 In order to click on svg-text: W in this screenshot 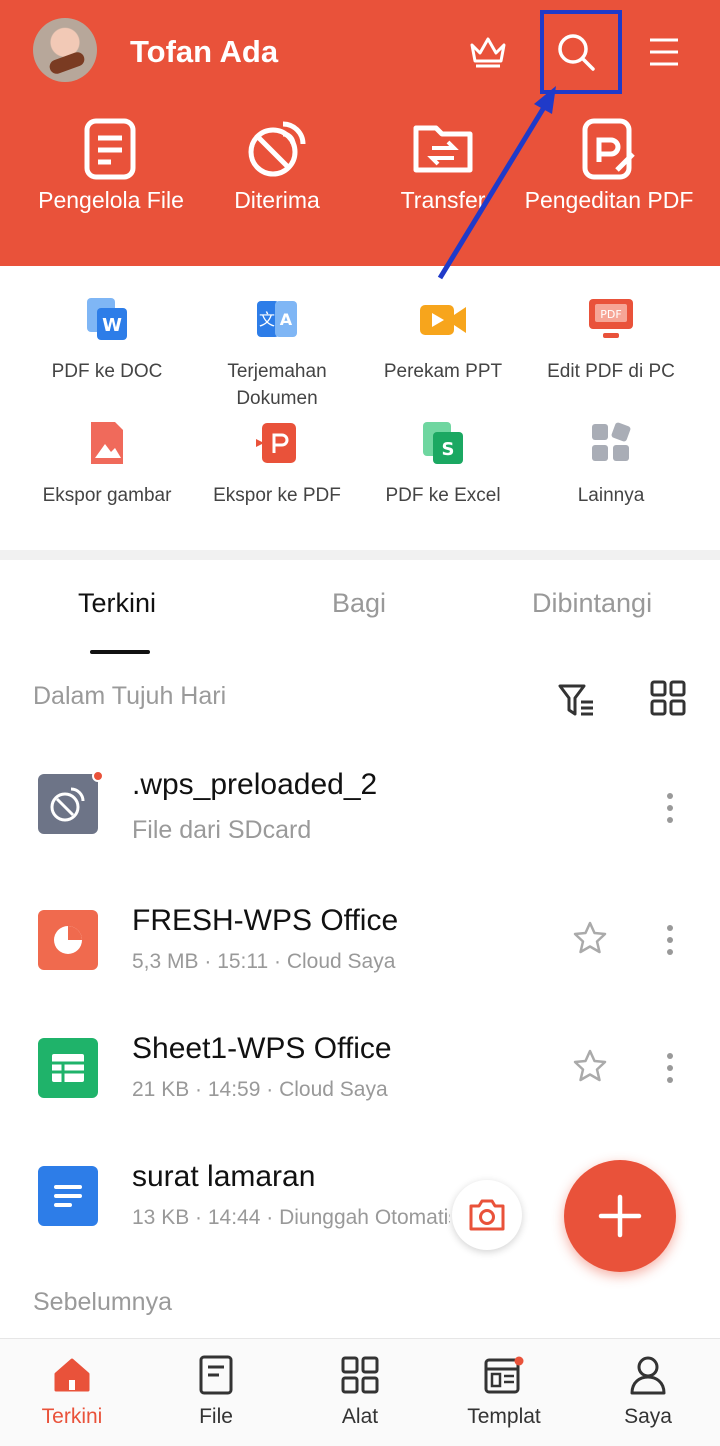, I will do `click(112, 325)`.